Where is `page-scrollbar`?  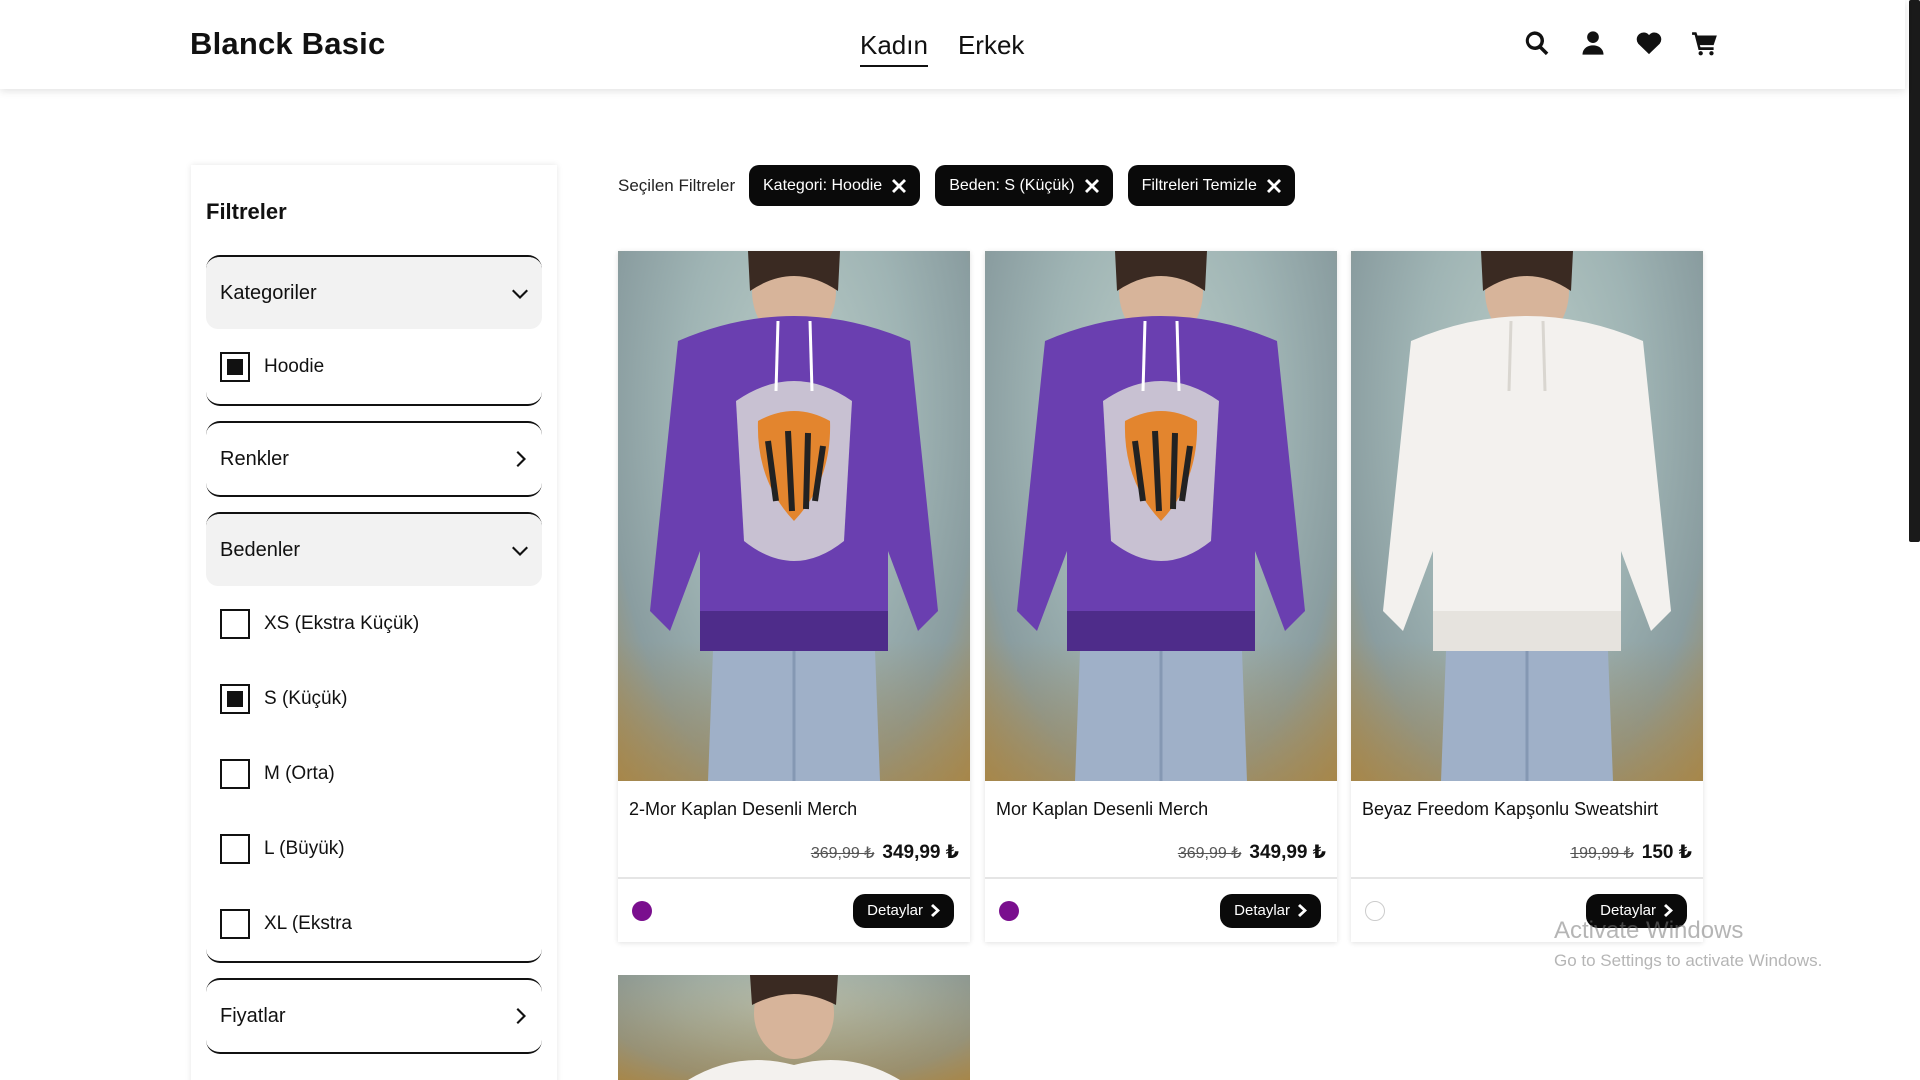
page-scrollbar is located at coordinates (1912, 540).